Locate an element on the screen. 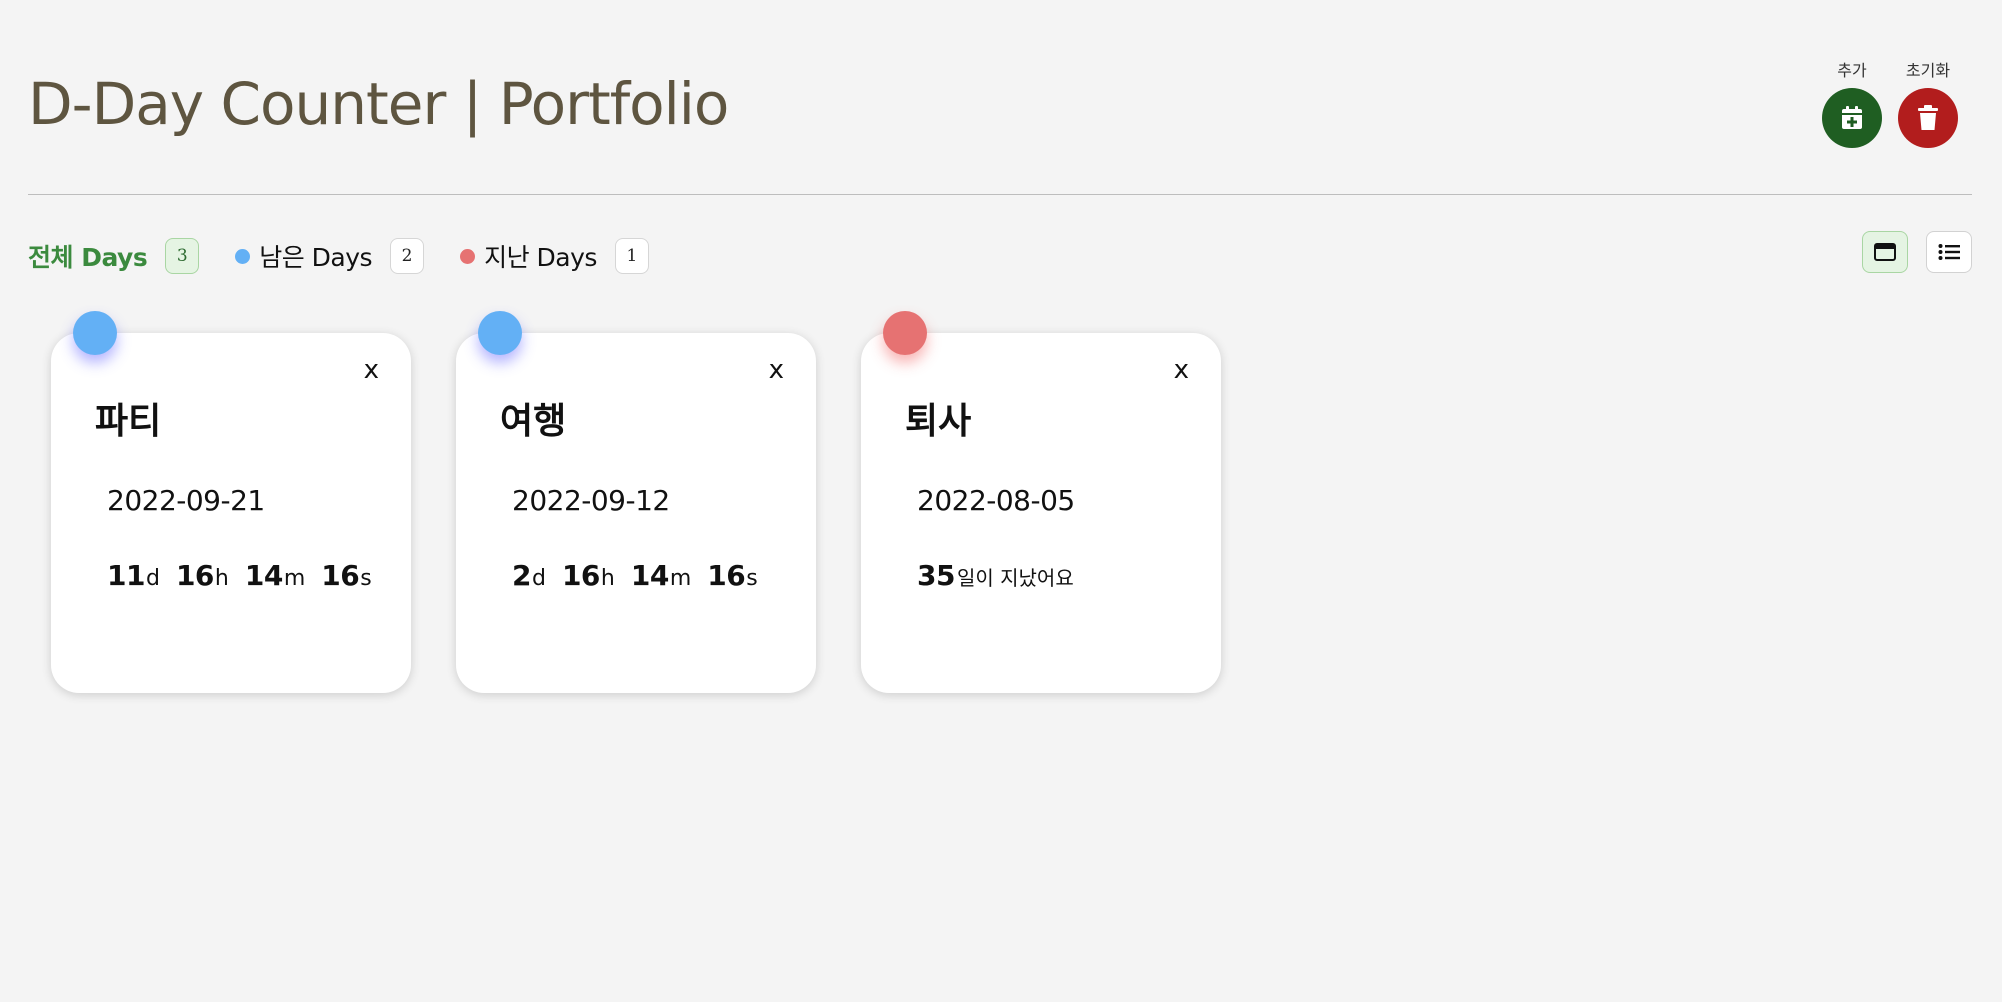 This screenshot has height=1002, width=2002. window-icon is located at coordinates (1885, 252).